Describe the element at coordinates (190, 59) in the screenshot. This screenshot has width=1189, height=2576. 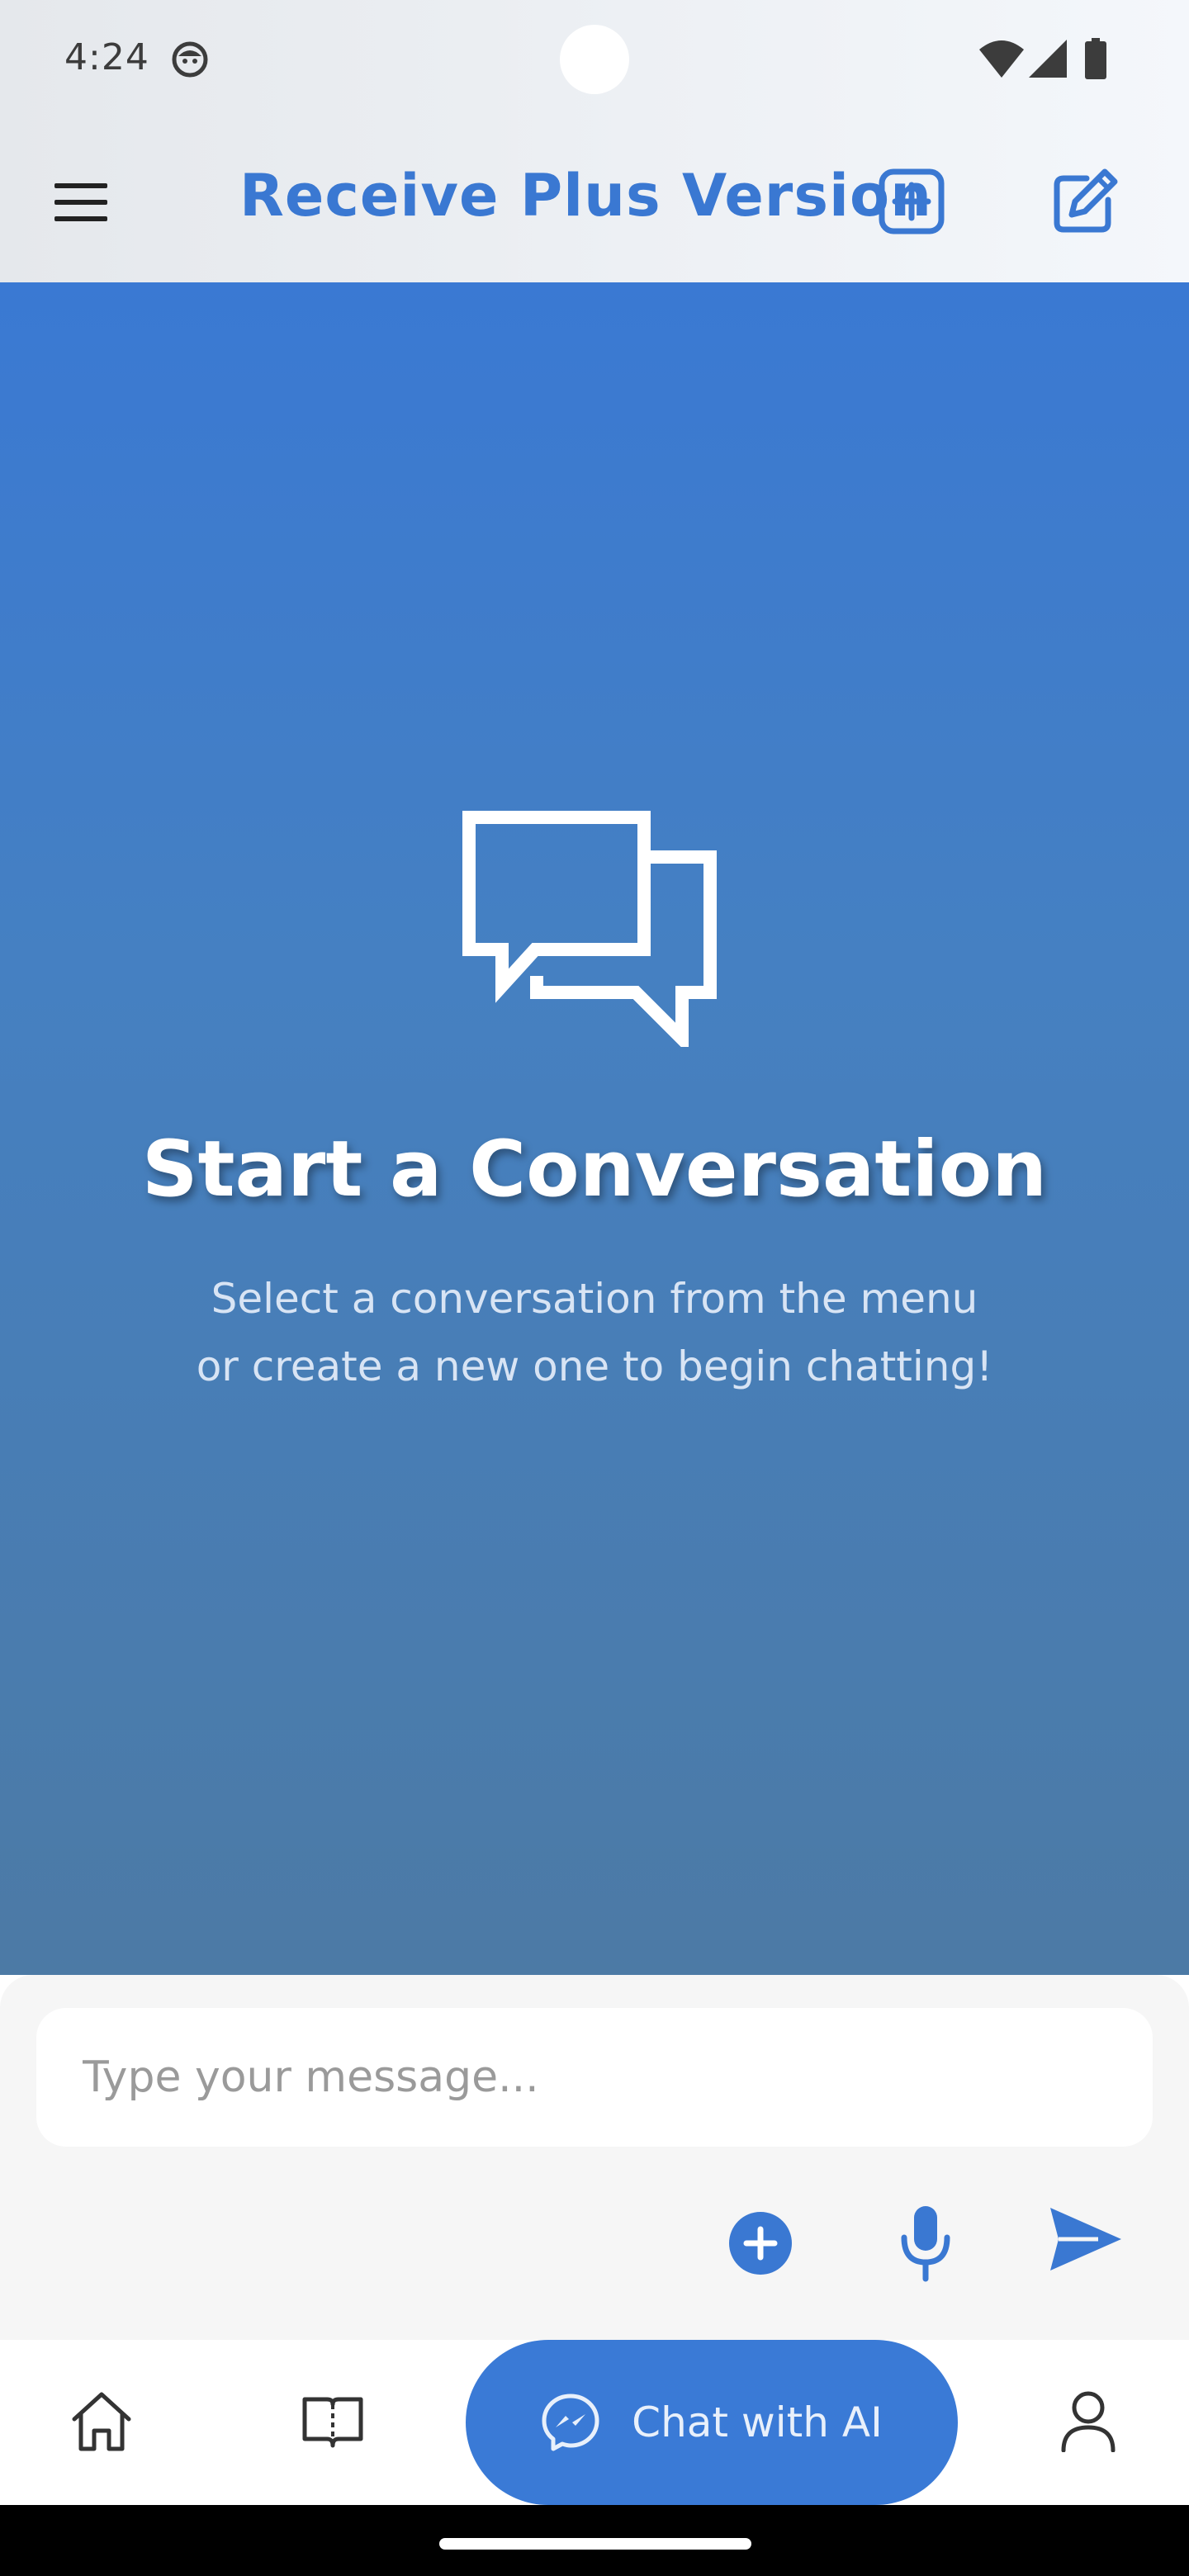
I see `app-notification-icon` at that location.